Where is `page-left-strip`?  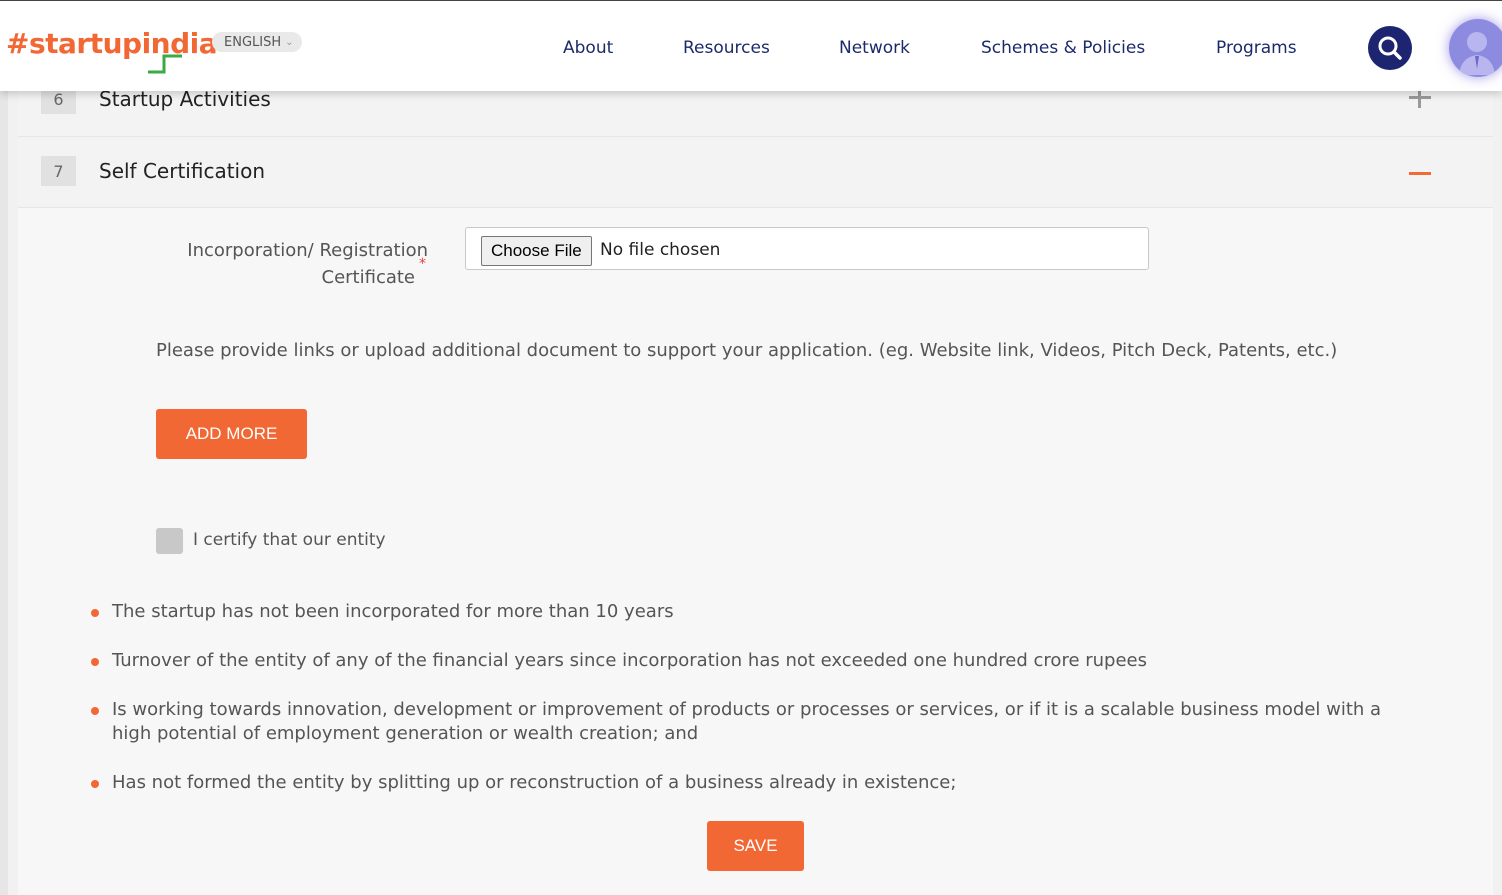
page-left-strip is located at coordinates (4, 447).